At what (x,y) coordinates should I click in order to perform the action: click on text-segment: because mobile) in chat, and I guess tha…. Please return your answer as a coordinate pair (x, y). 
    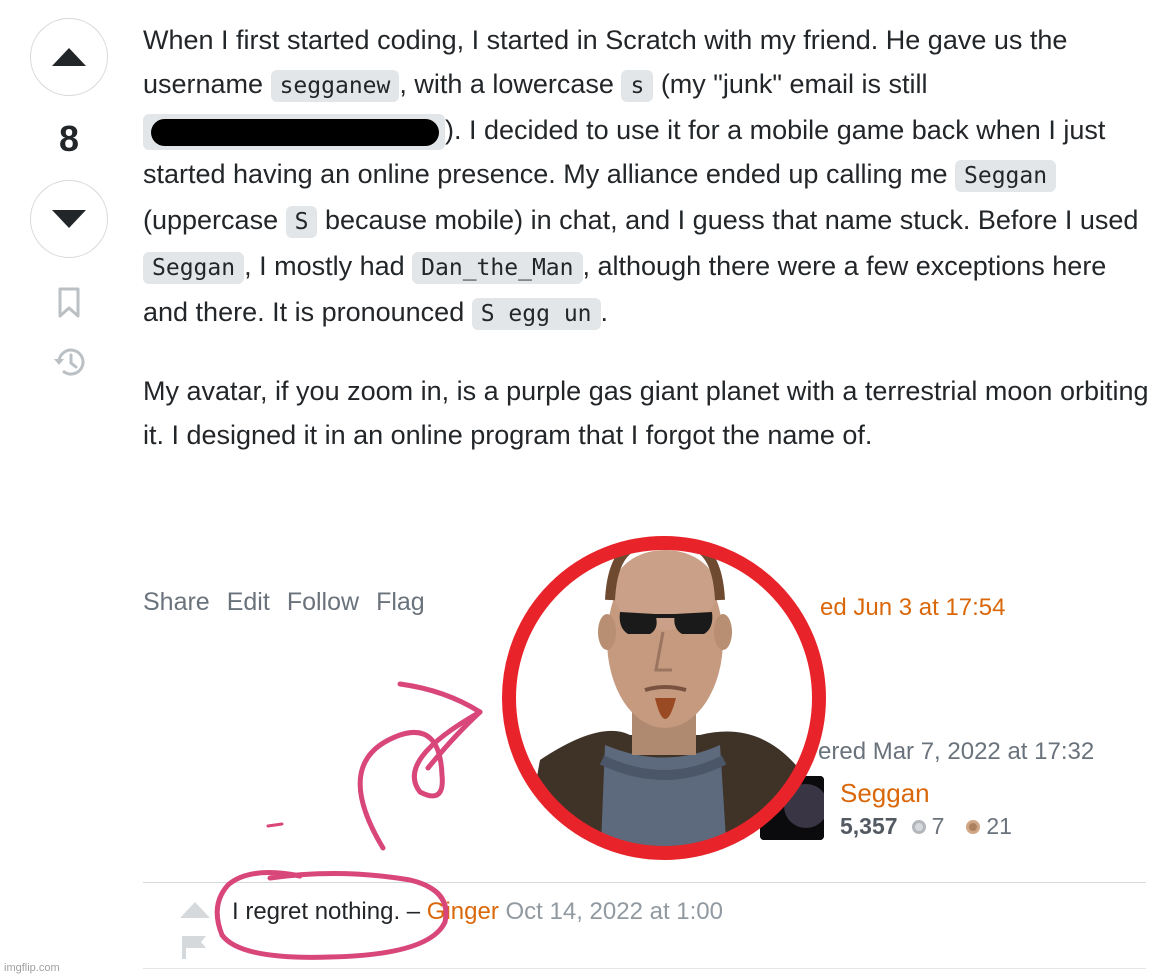
    Looking at the image, I should click on (728, 220).